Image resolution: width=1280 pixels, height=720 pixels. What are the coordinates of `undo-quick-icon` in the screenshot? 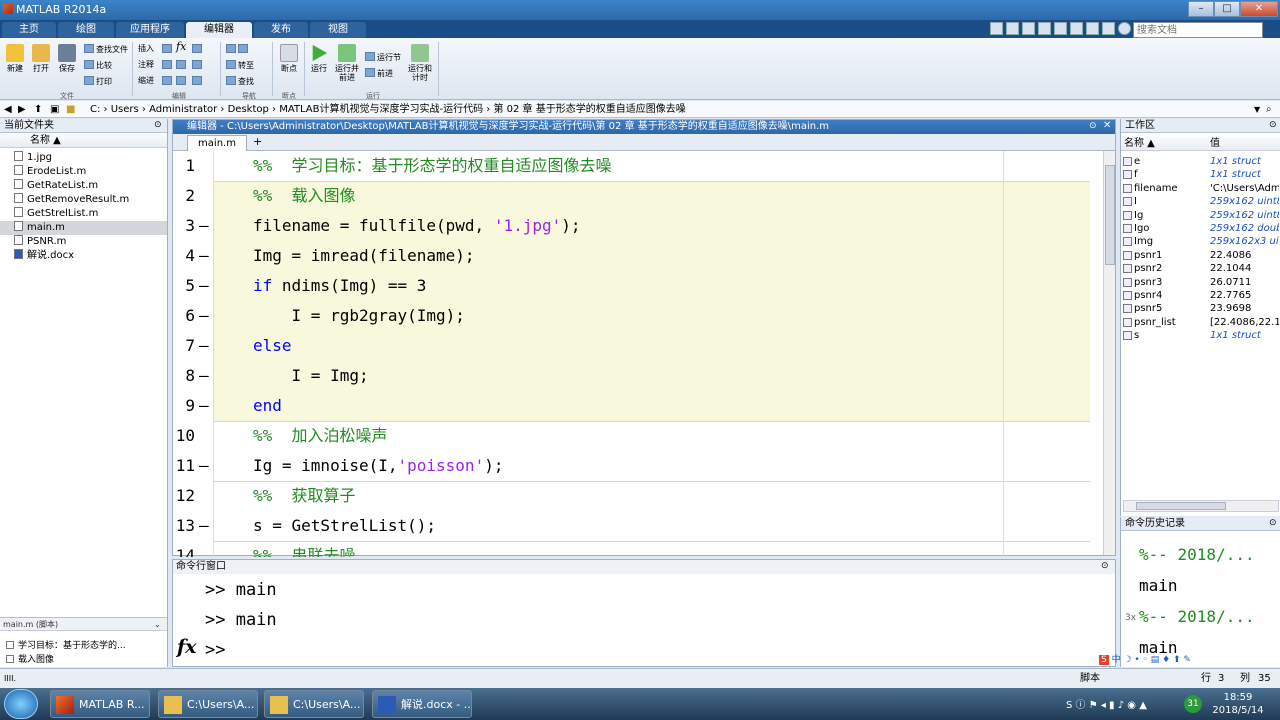 It's located at (1060, 28).